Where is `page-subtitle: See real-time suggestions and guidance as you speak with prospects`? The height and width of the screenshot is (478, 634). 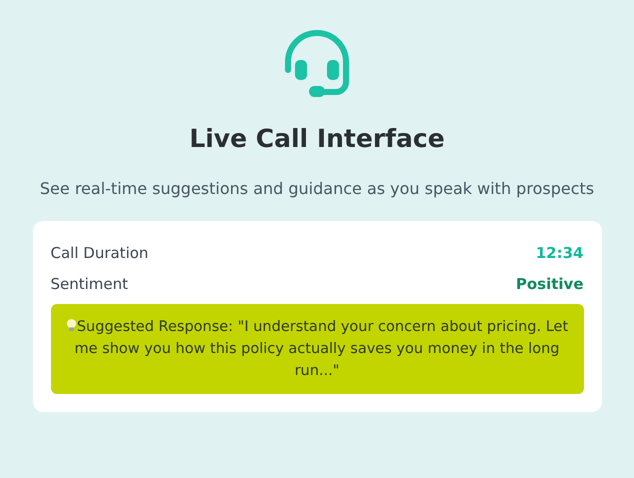
page-subtitle: See real-time suggestions and guidance as you speak with prospects is located at coordinates (317, 189).